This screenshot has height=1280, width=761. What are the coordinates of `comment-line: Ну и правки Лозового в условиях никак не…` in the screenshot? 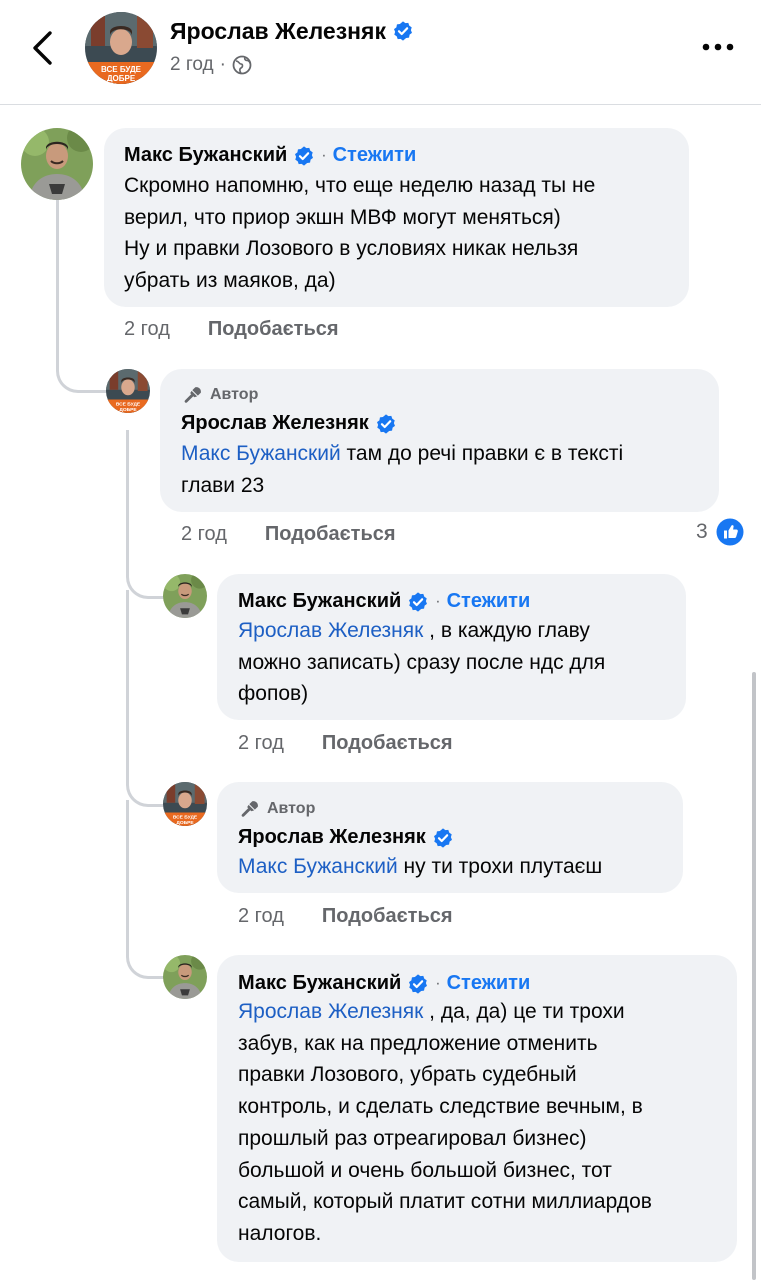 It's located at (351, 249).